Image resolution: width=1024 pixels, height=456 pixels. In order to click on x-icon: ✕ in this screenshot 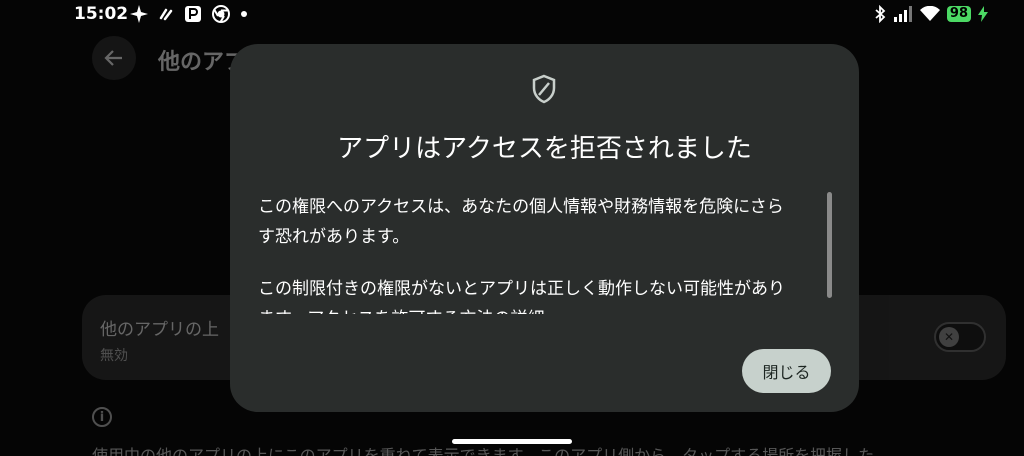, I will do `click(949, 337)`.